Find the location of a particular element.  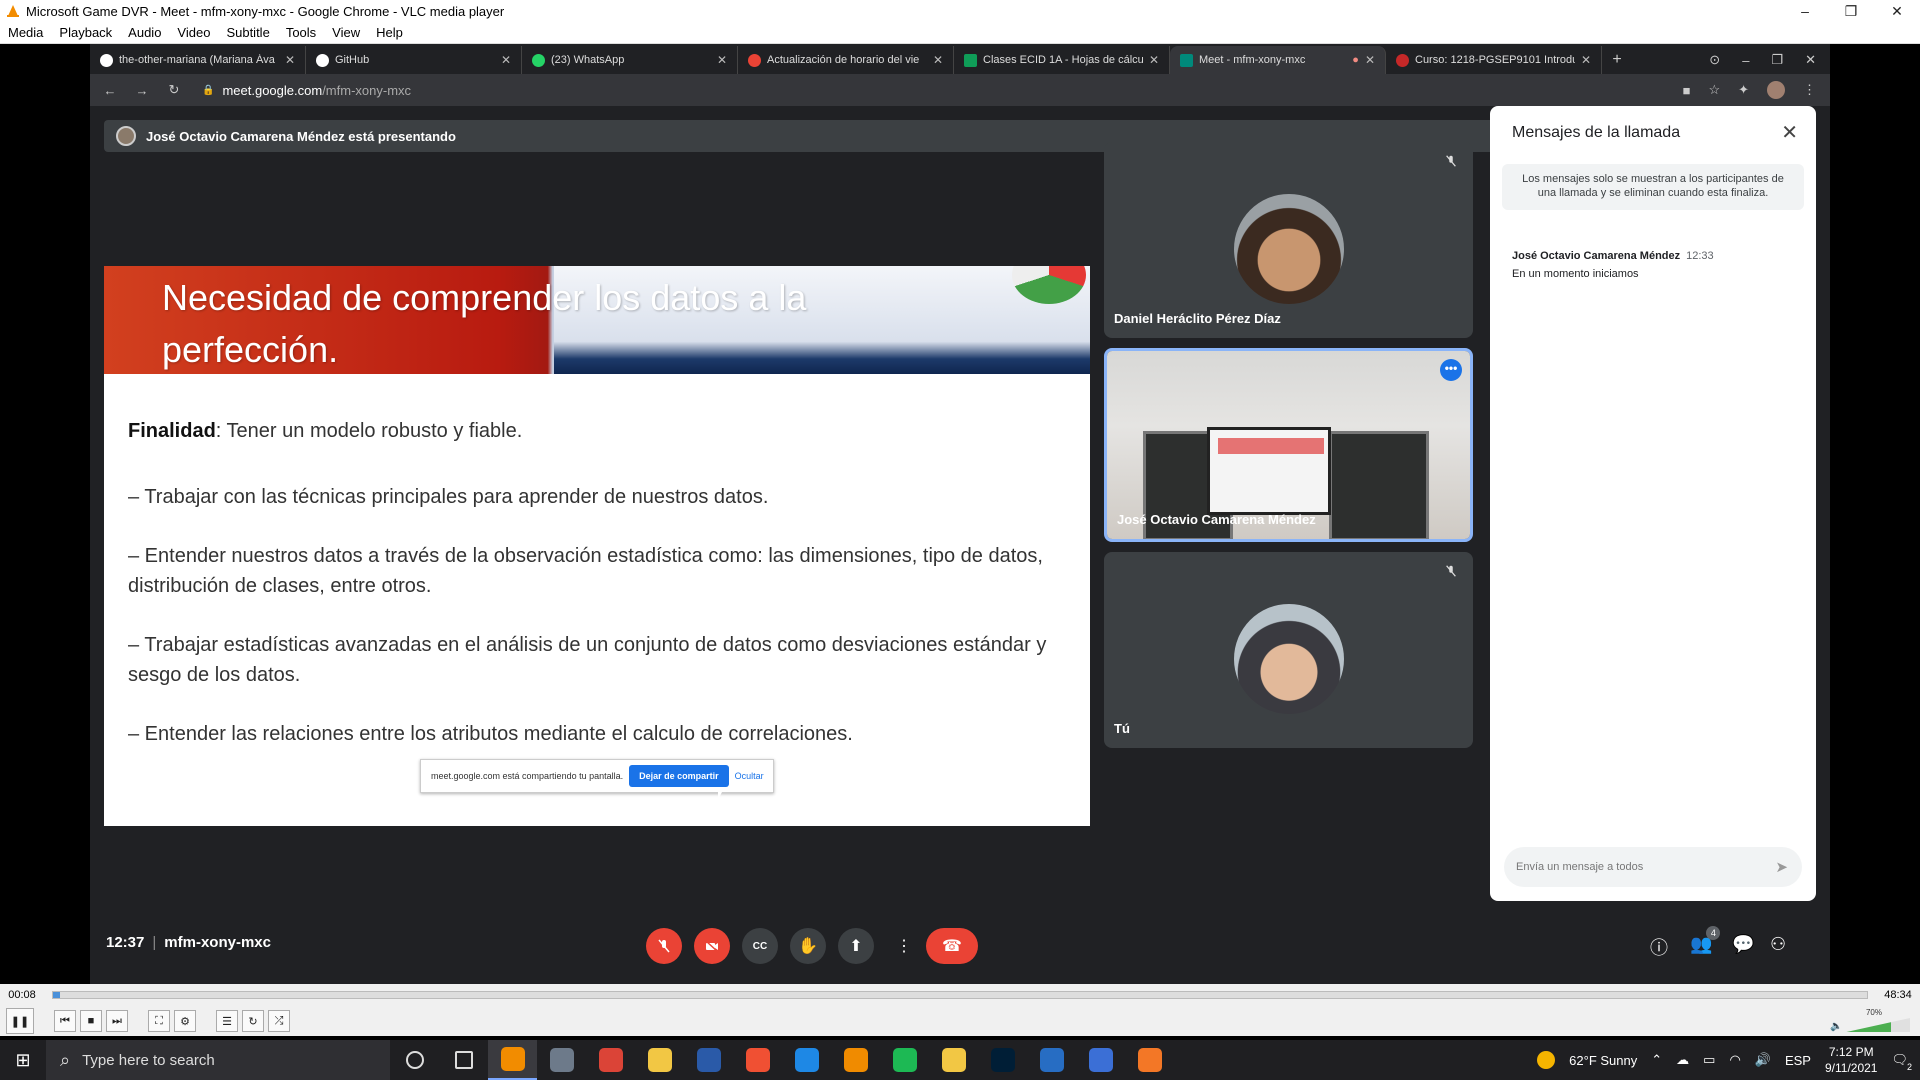

vlc-icon is located at coordinates (512, 1060).